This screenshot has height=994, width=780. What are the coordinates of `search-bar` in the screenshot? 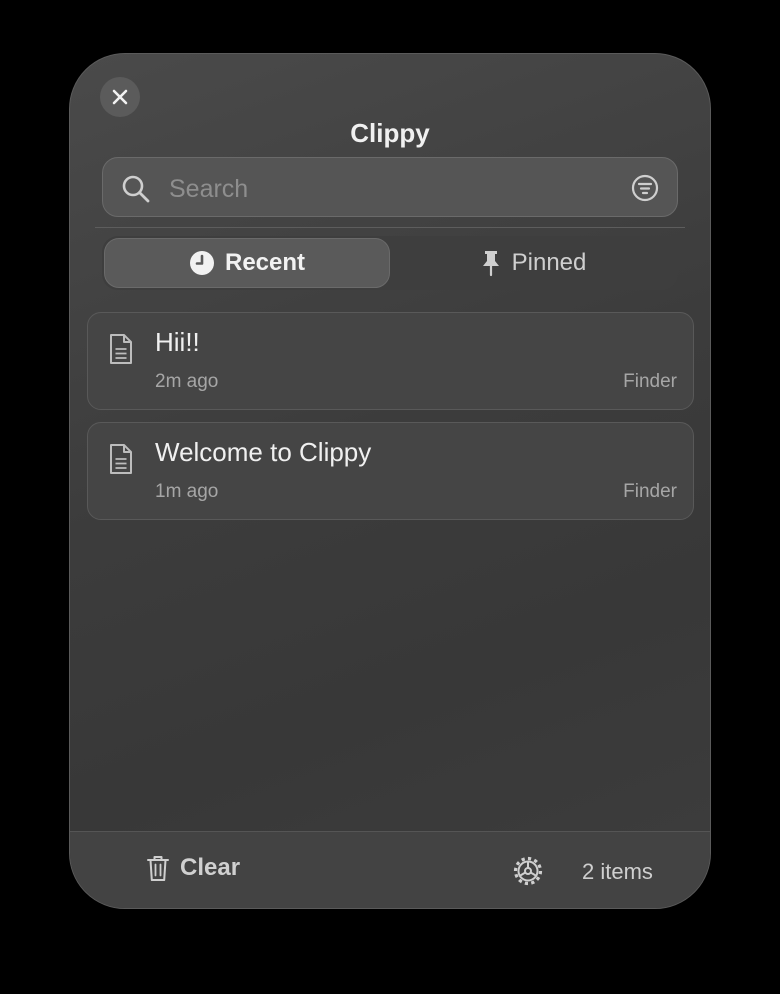 It's located at (390, 187).